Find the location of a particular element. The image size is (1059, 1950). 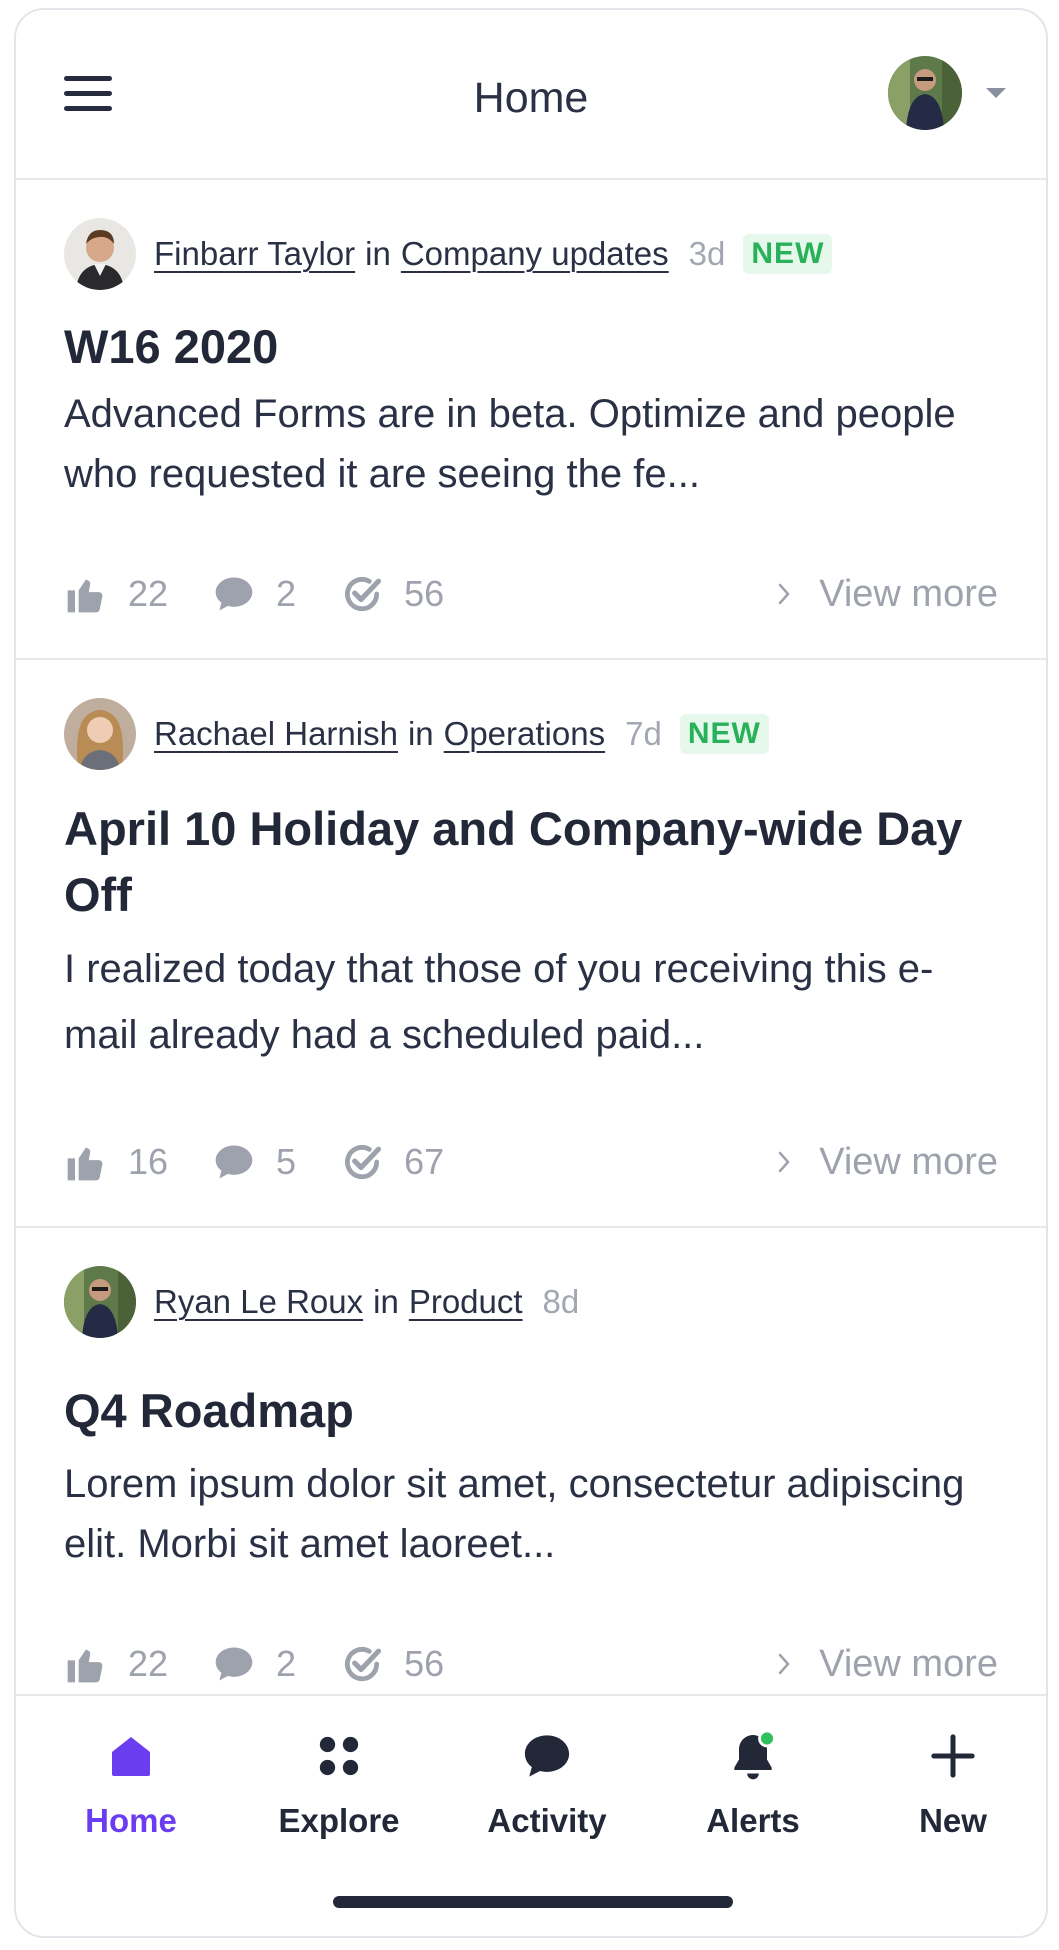

author-link: Ryan Le Roux is located at coordinates (258, 1302).